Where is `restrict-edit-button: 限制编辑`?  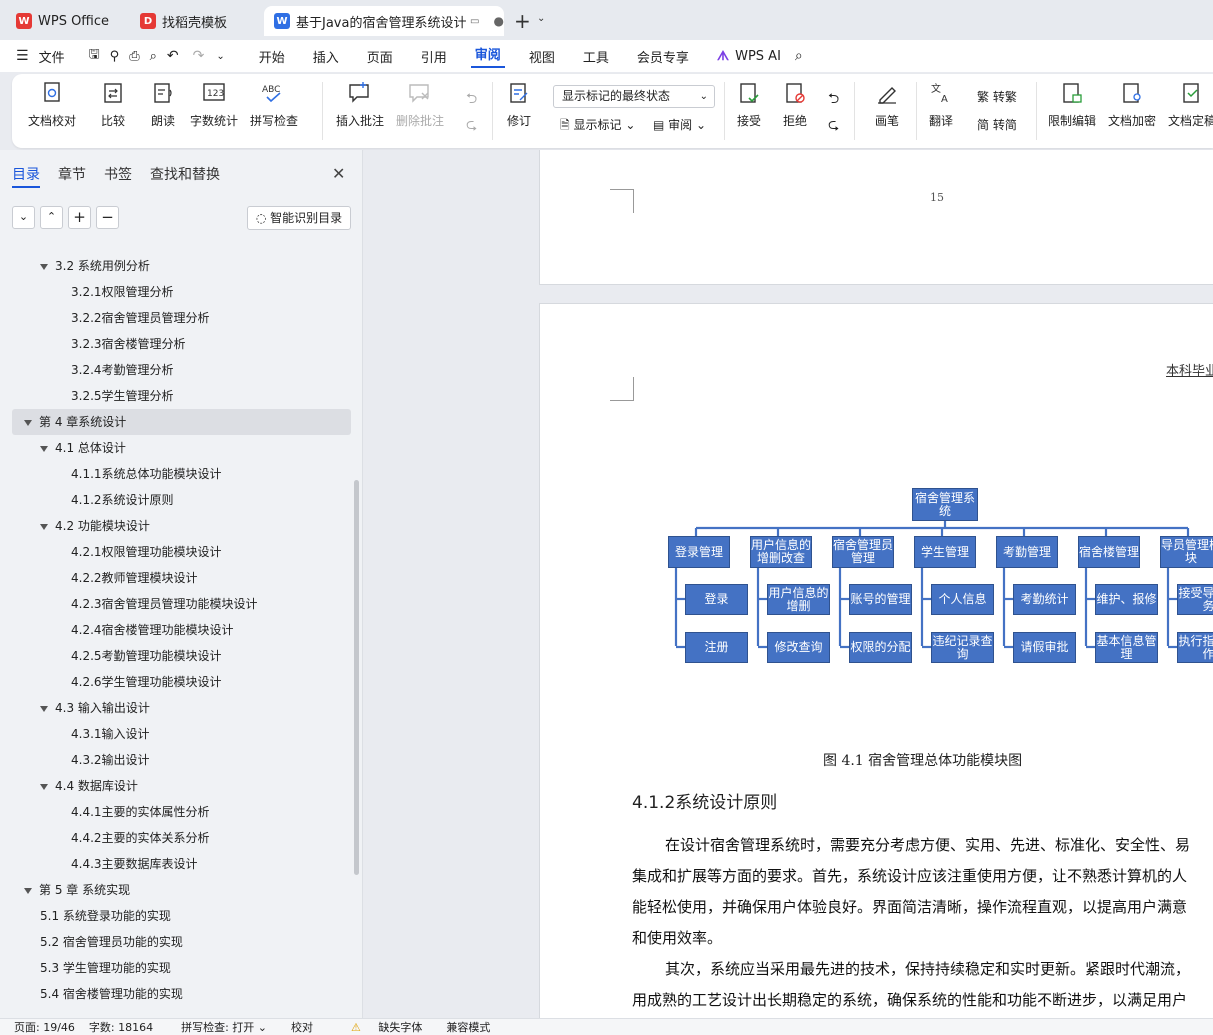 restrict-edit-button: 限制编辑 is located at coordinates (1072, 104).